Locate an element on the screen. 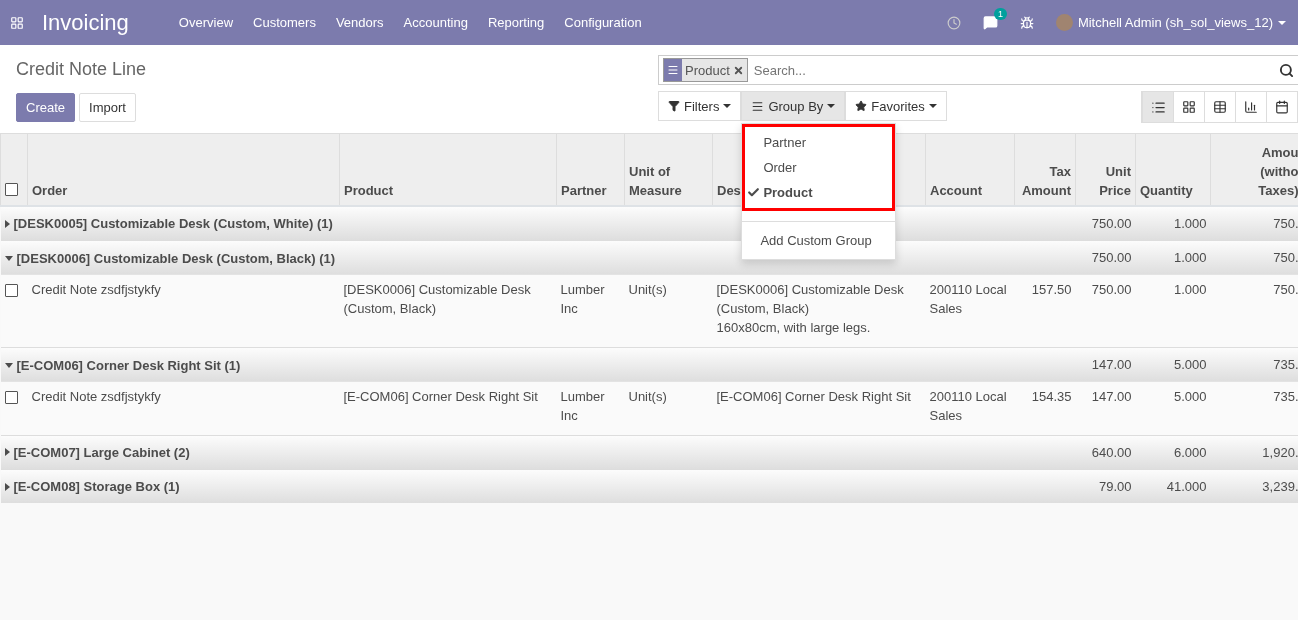 The width and height of the screenshot is (1298, 620). create-button: Create is located at coordinates (46, 107).